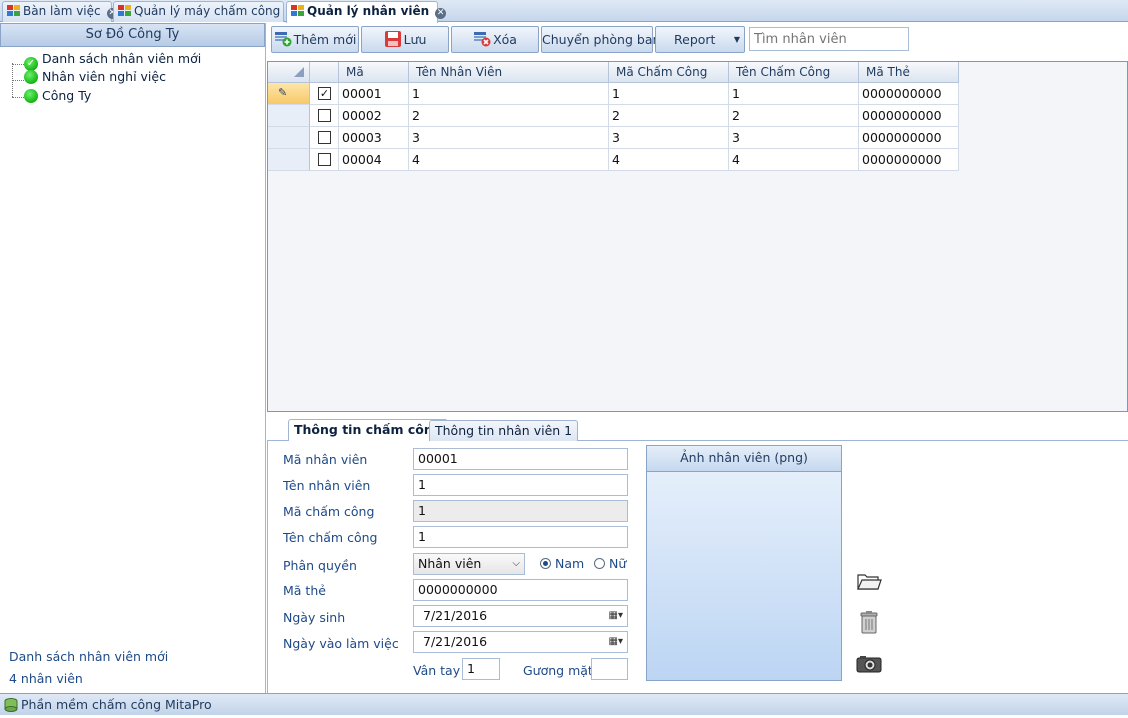  Describe the element at coordinates (289, 72) in the screenshot. I see `grid-corner` at that location.